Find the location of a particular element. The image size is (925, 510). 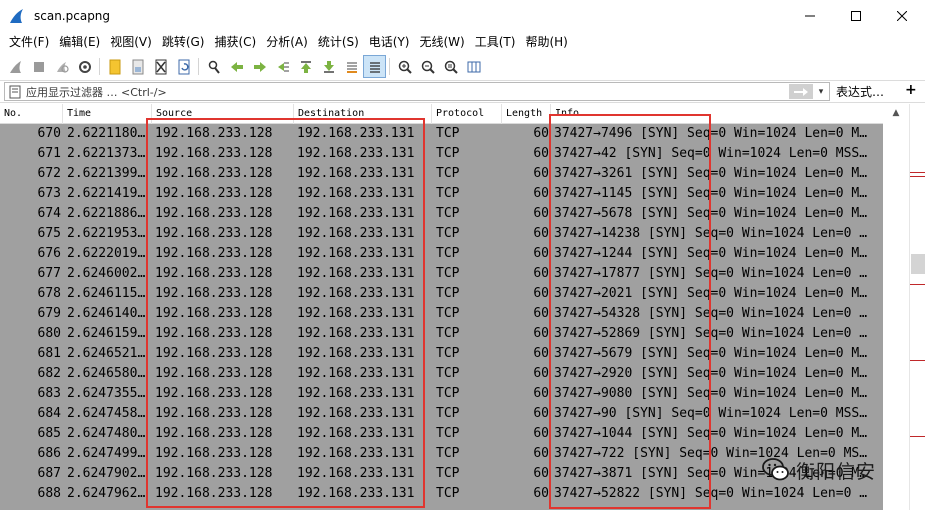

zoom-out-button is located at coordinates (427, 66).